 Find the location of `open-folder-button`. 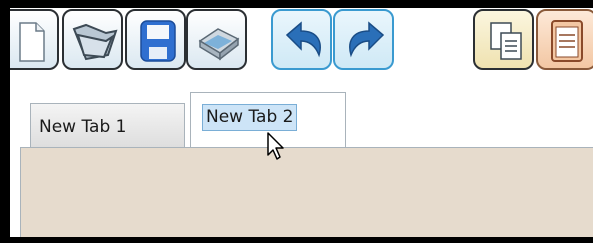

open-folder-button is located at coordinates (92, 39).